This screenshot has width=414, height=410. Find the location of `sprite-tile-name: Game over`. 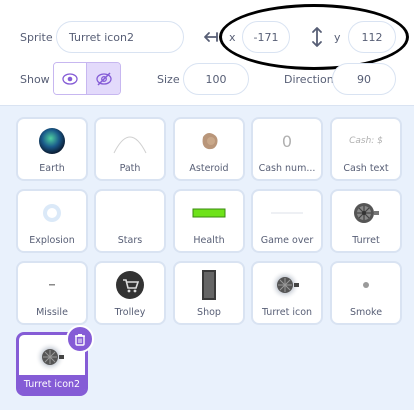

sprite-tile-name: Game over is located at coordinates (287, 240).